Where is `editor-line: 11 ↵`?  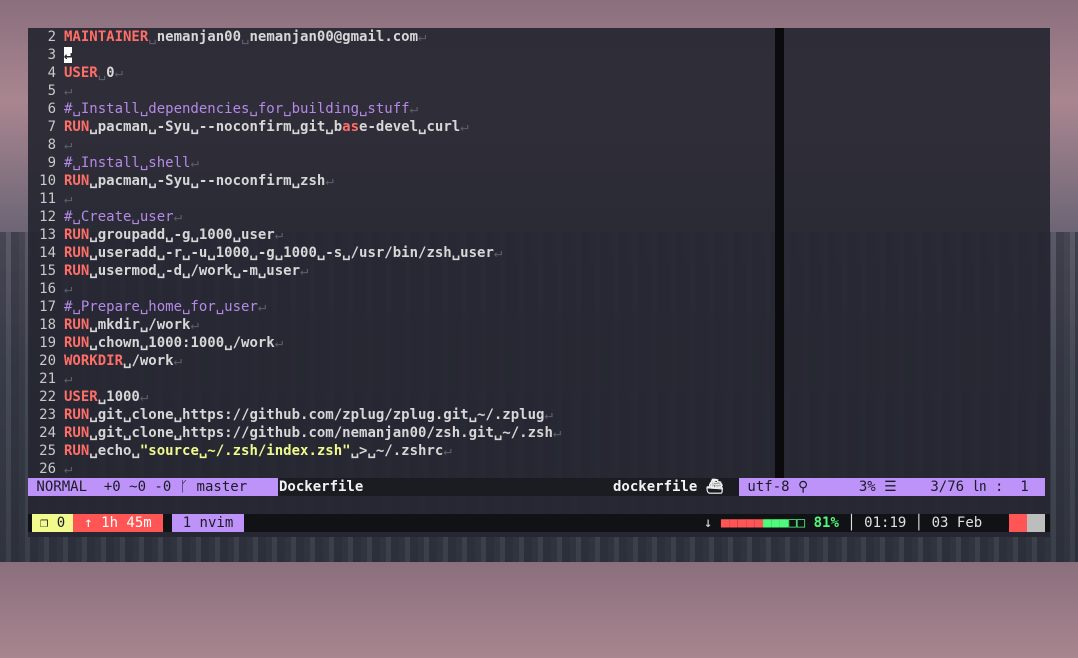 editor-line: 11 ↵ is located at coordinates (401, 199).